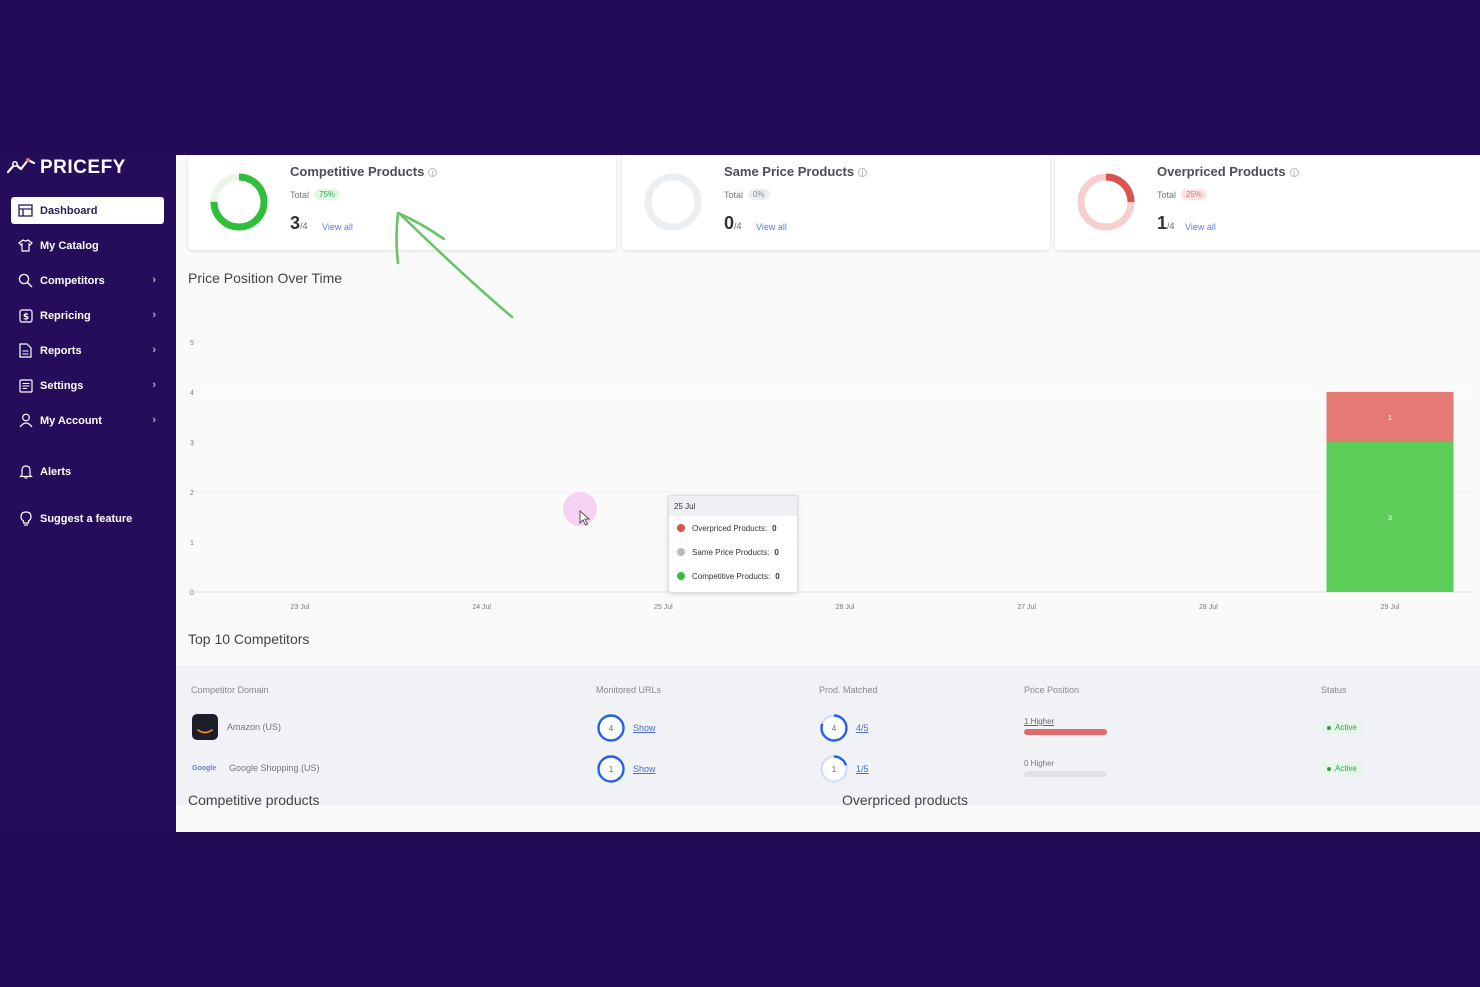 Image resolution: width=1480 pixels, height=987 pixels. What do you see at coordinates (1052, 690) in the screenshot?
I see `column-header: Price Position` at bounding box center [1052, 690].